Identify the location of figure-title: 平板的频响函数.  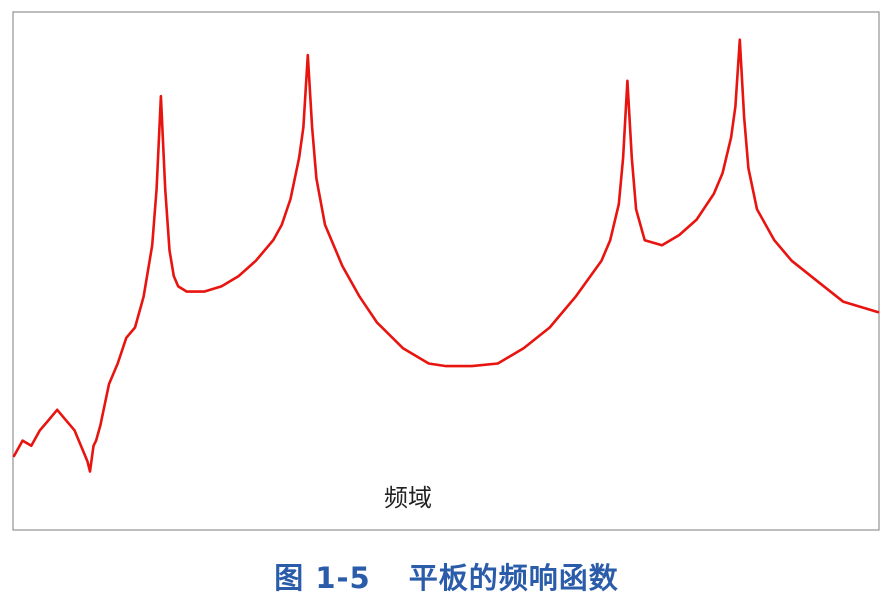
(513, 578).